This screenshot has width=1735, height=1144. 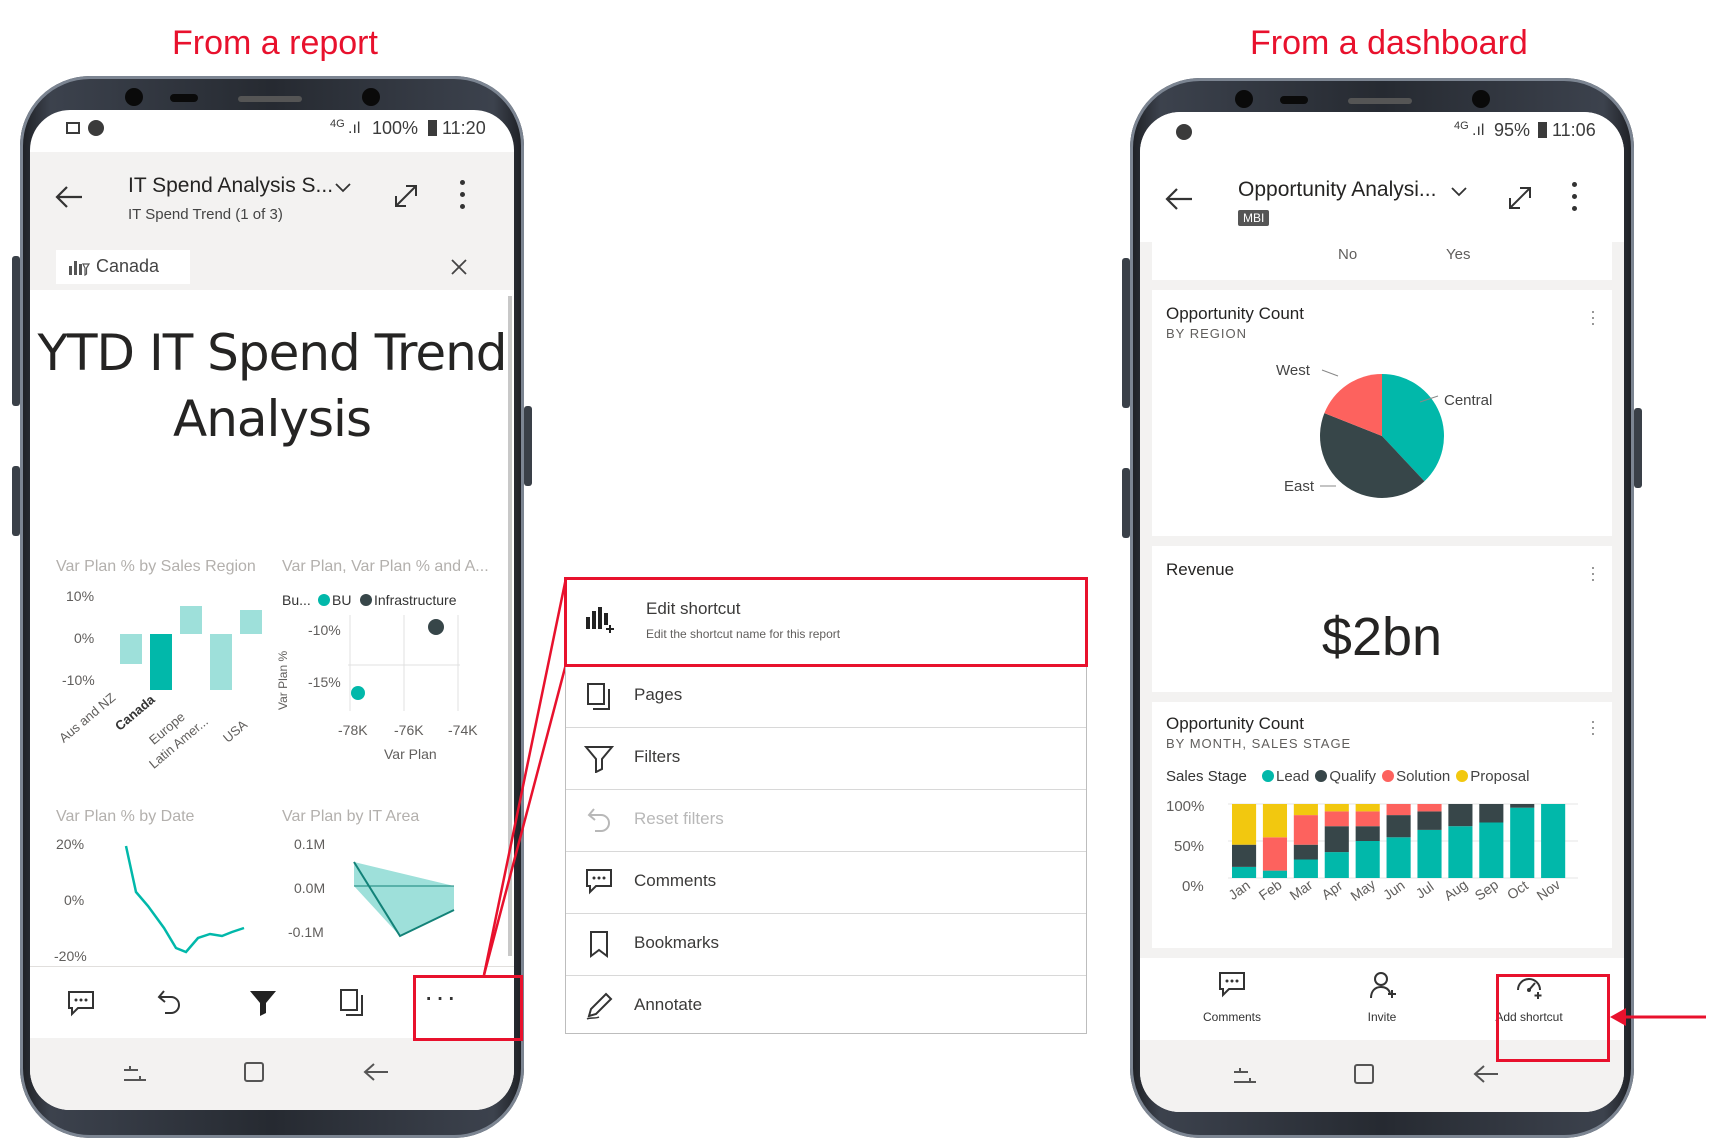 I want to click on menu-item-reset-filters: Reset filters, so click(x=826, y=820).